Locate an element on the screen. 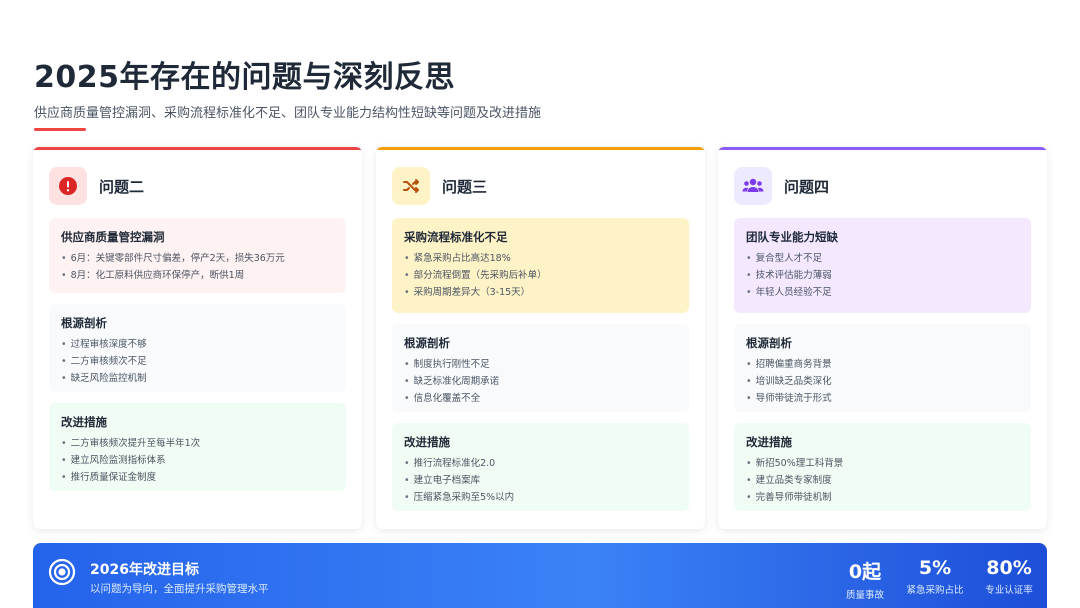  stat-value: 80% is located at coordinates (1009, 568).